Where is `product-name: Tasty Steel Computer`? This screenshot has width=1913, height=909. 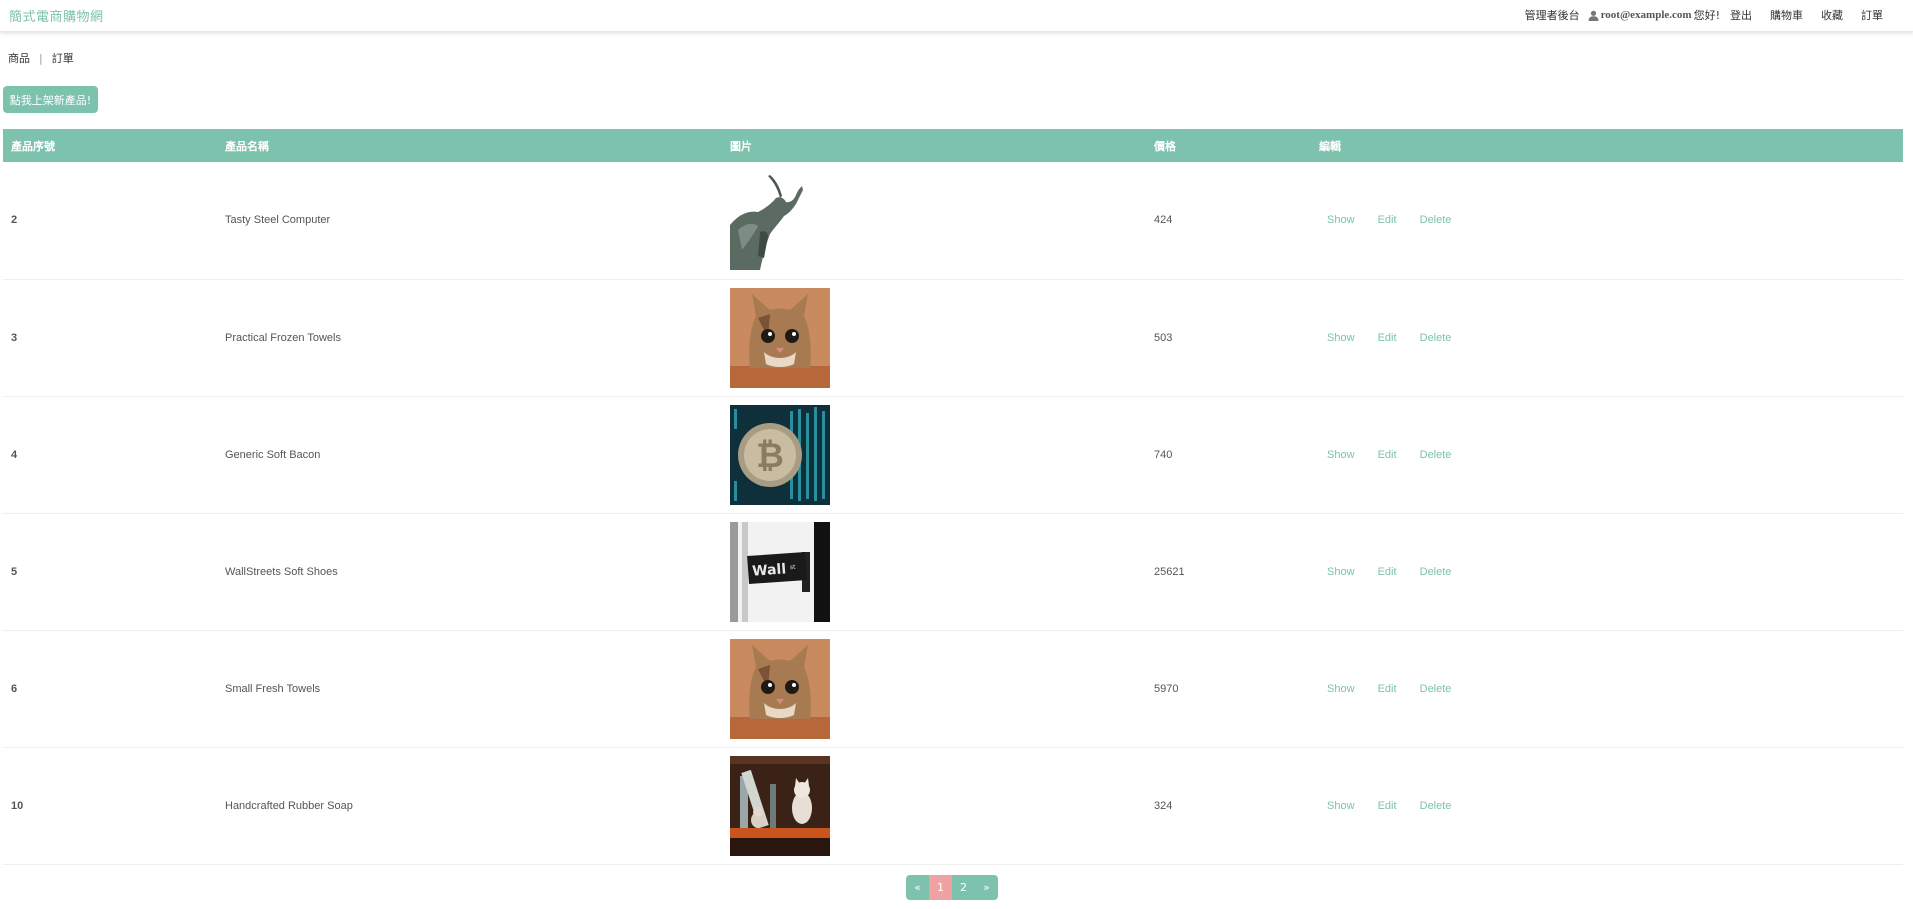 product-name: Tasty Steel Computer is located at coordinates (278, 220).